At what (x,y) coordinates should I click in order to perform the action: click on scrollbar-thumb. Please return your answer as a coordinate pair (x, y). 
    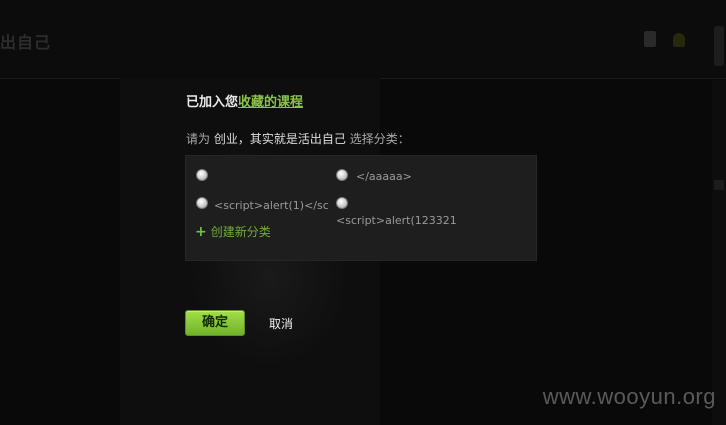
    Looking at the image, I should click on (719, 46).